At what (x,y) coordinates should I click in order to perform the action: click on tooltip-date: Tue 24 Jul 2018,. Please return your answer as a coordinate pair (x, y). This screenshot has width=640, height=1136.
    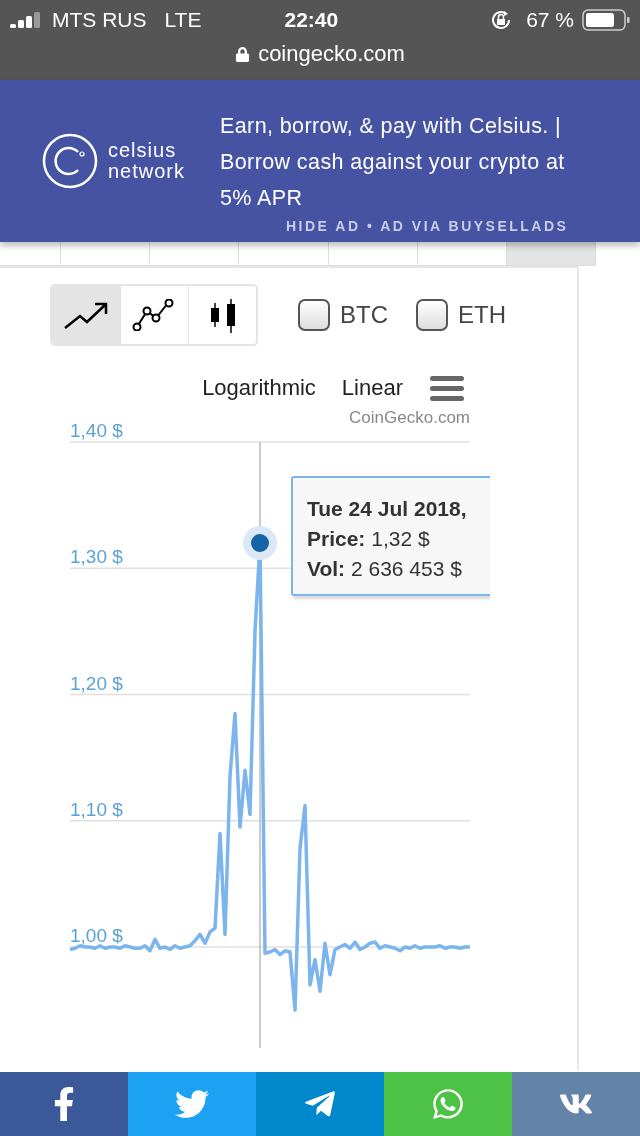
    Looking at the image, I should click on (387, 509).